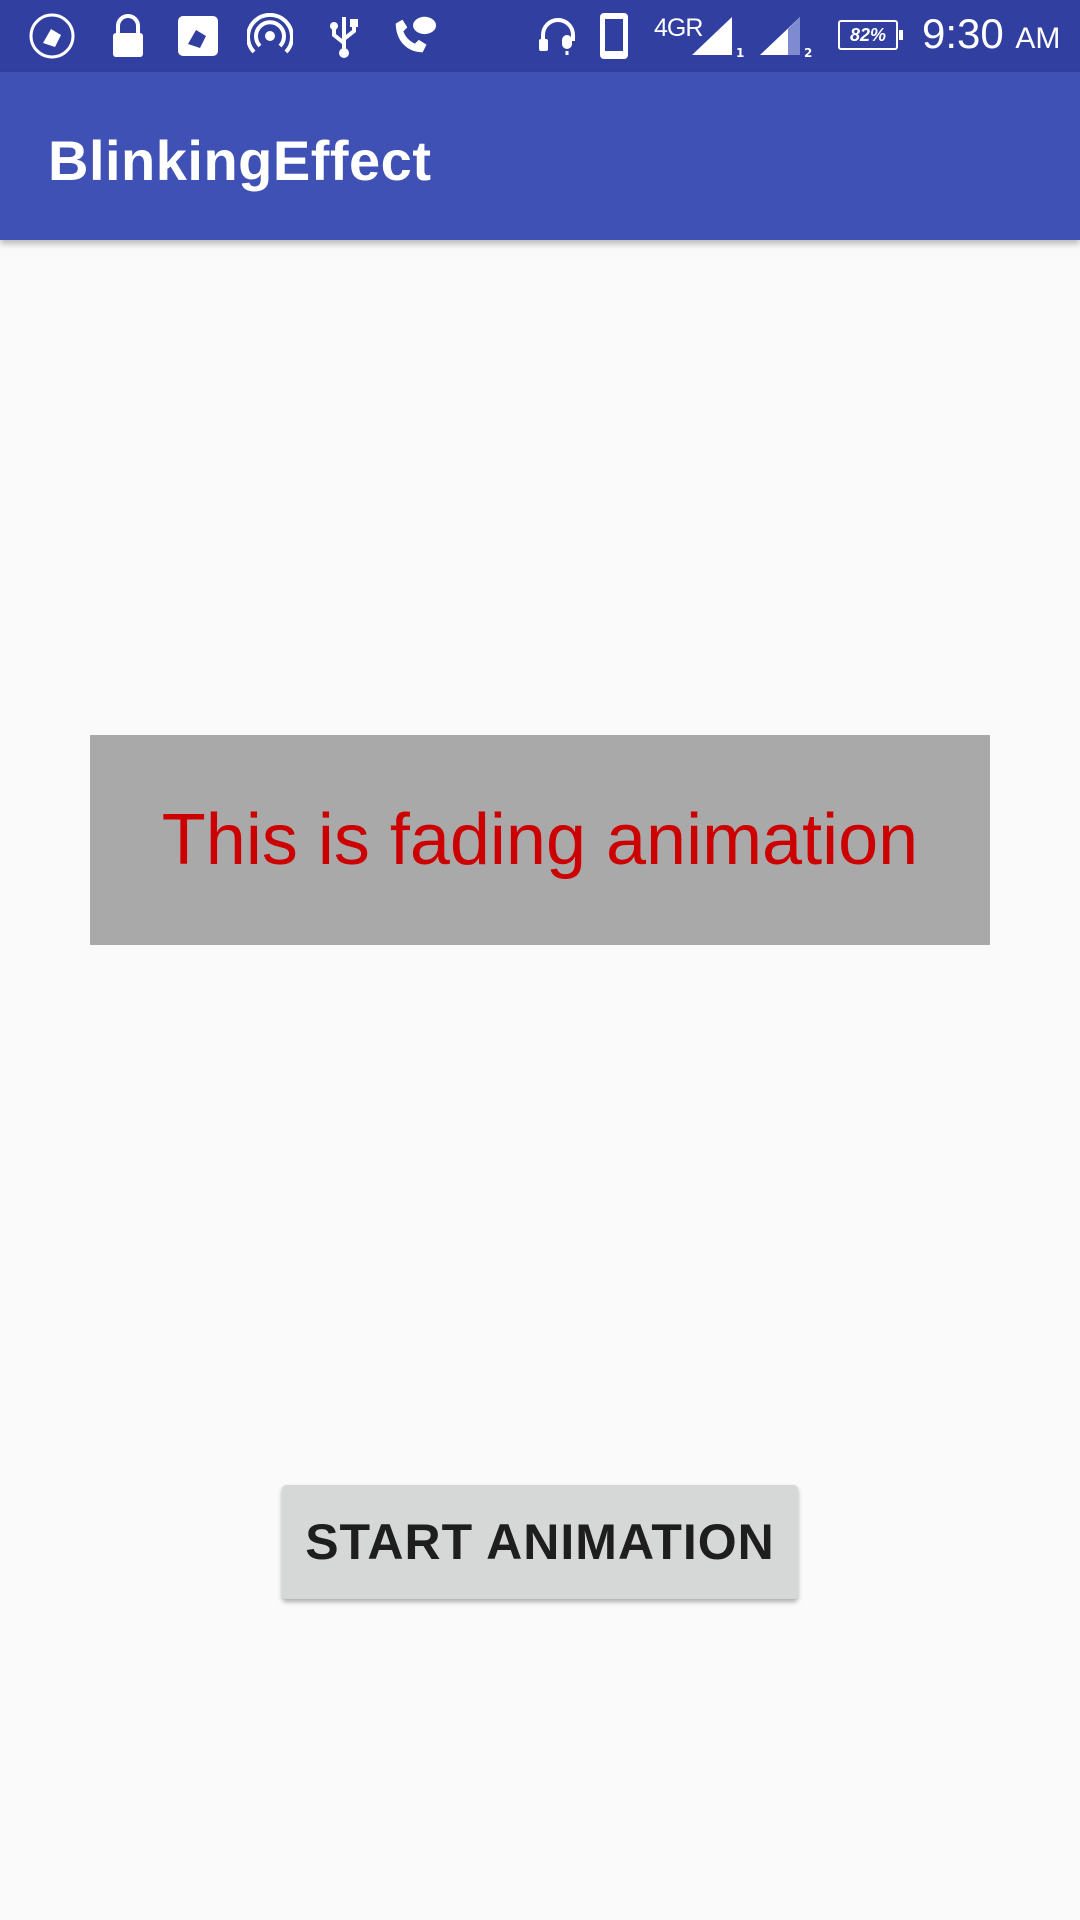 Image resolution: width=1080 pixels, height=1920 pixels. I want to click on signal-sim2-icon: 2, so click(786, 36).